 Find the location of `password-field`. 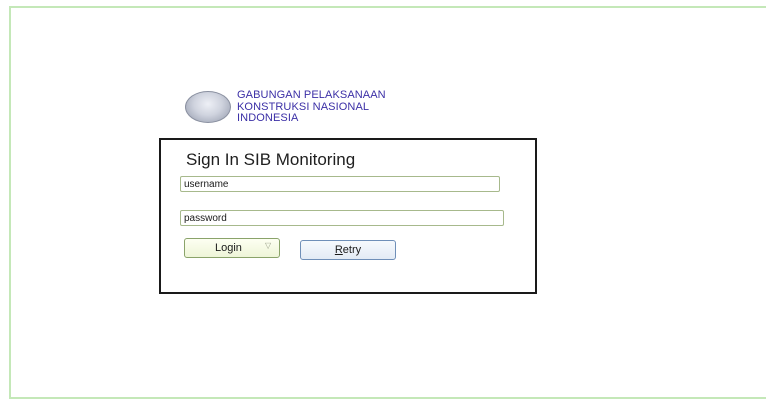

password-field is located at coordinates (342, 218).